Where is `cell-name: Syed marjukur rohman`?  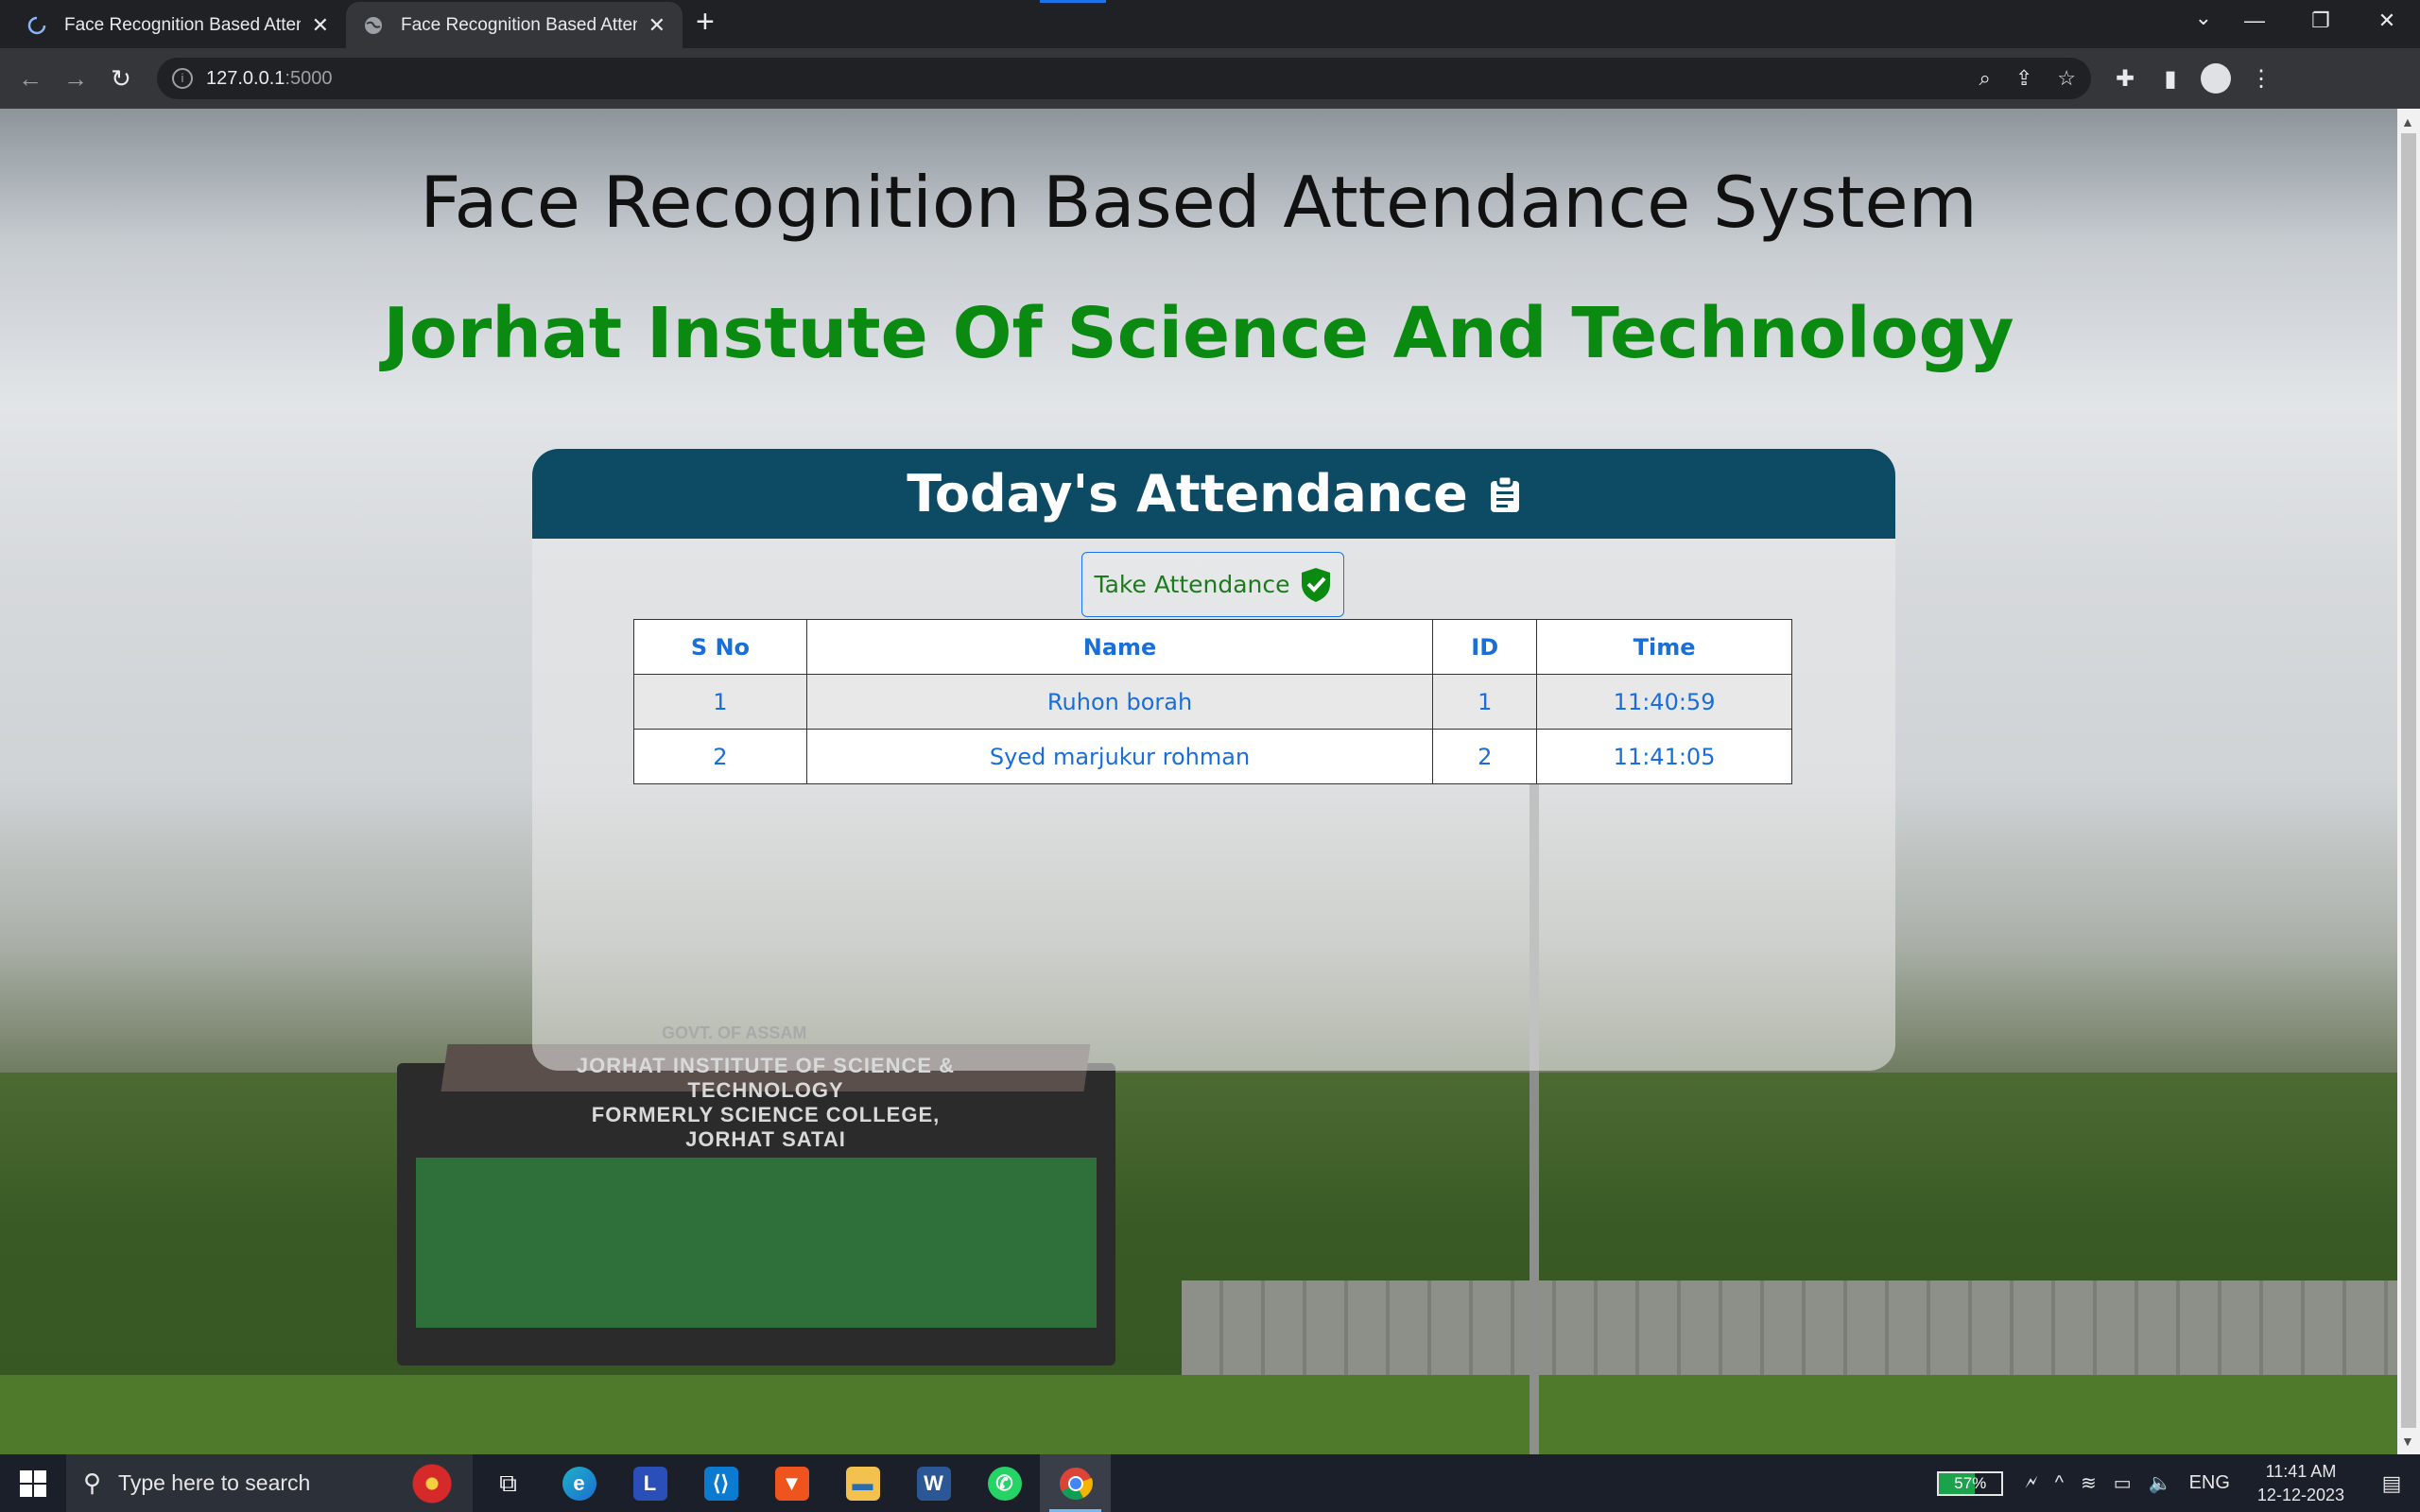
cell-name: Syed marjukur rohman is located at coordinates (1119, 756).